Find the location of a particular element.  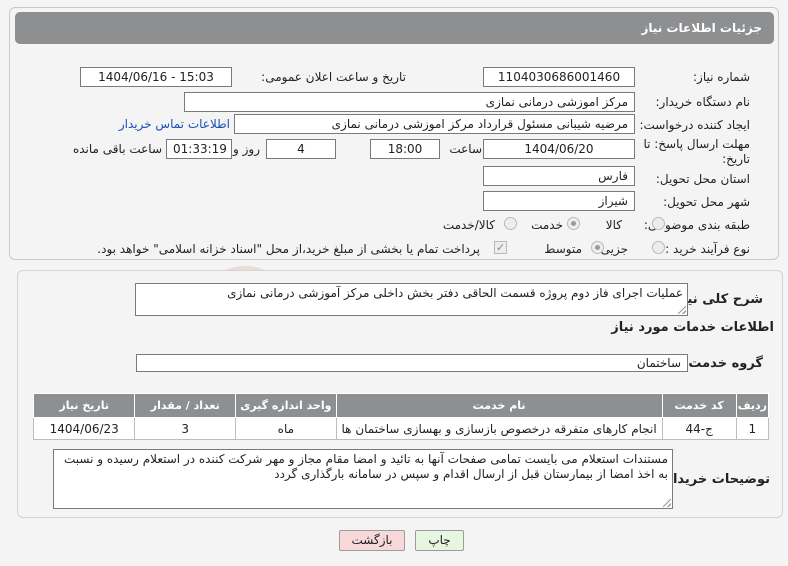

buyer-notes-label: توضیحات خریدار: is located at coordinates (715, 479).